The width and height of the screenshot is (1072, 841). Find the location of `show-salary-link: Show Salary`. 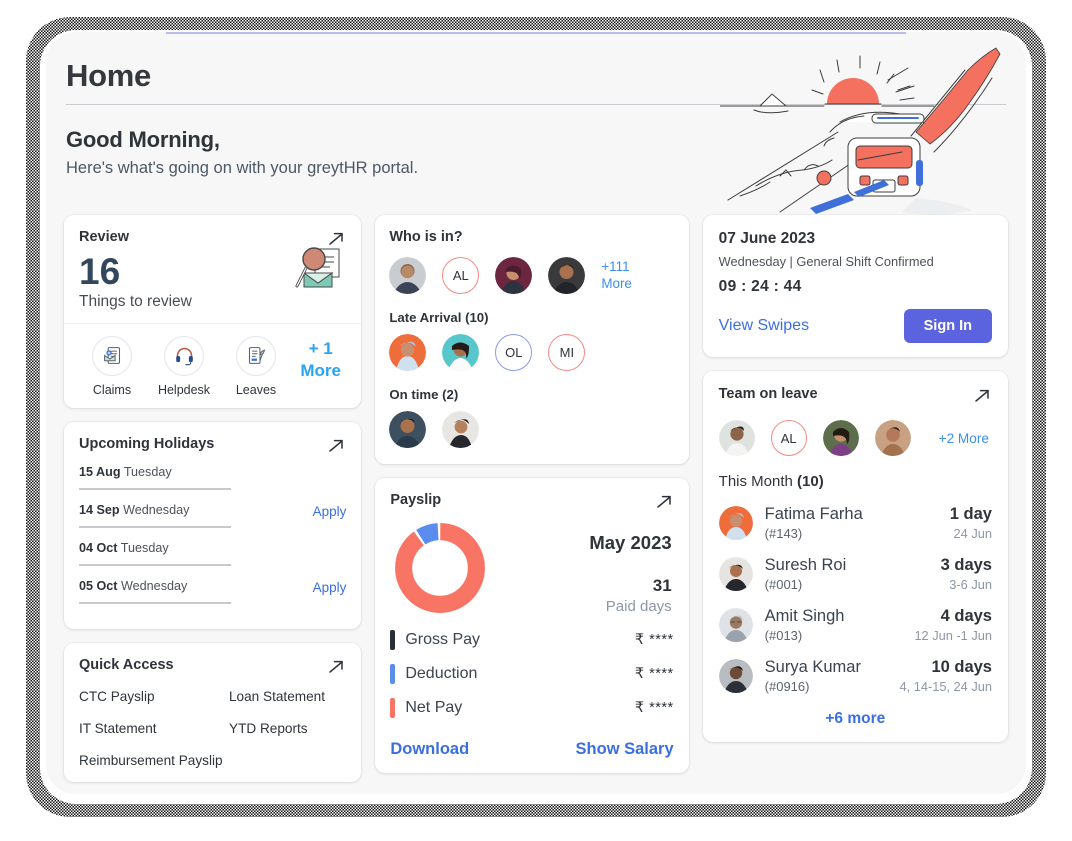

show-salary-link: Show Salary is located at coordinates (625, 749).